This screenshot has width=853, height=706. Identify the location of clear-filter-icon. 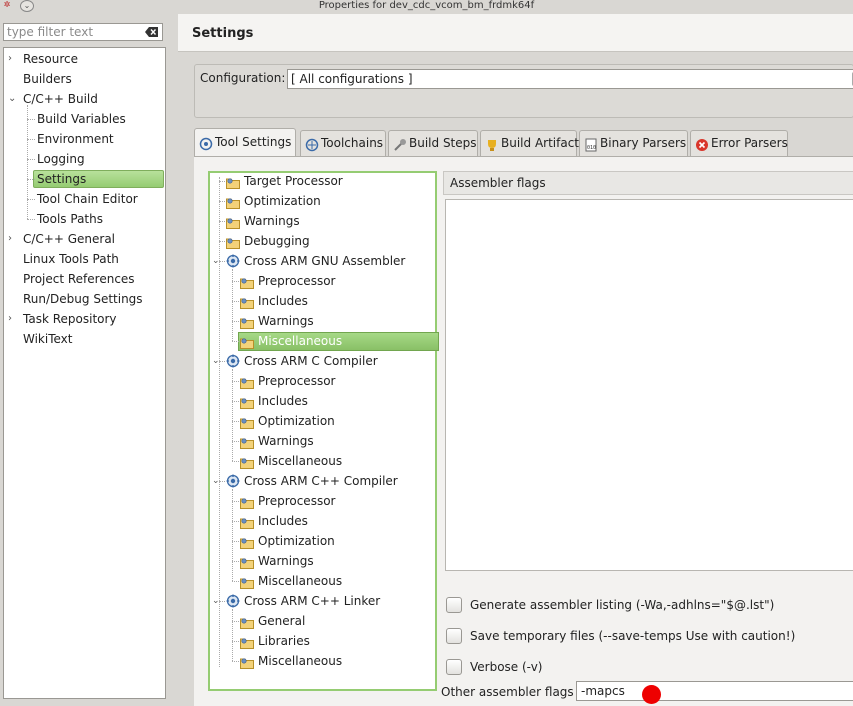
(152, 32).